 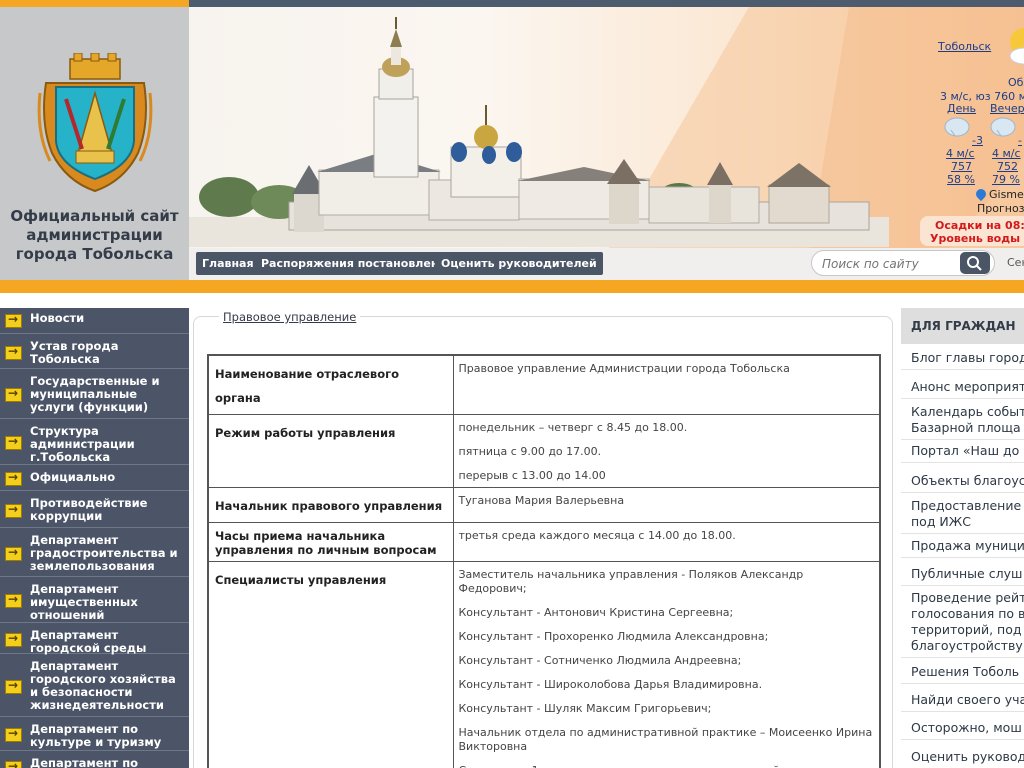 I want to click on right-column-link: Оценить руковод, so click(x=962, y=756).